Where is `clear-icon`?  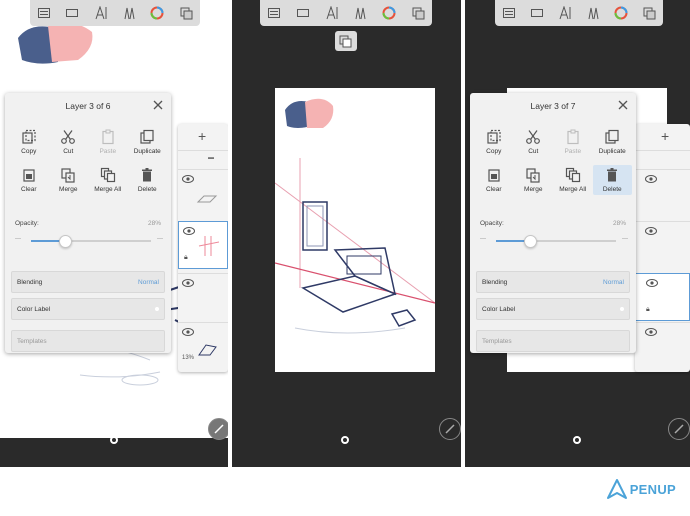 clear-icon is located at coordinates (29, 175).